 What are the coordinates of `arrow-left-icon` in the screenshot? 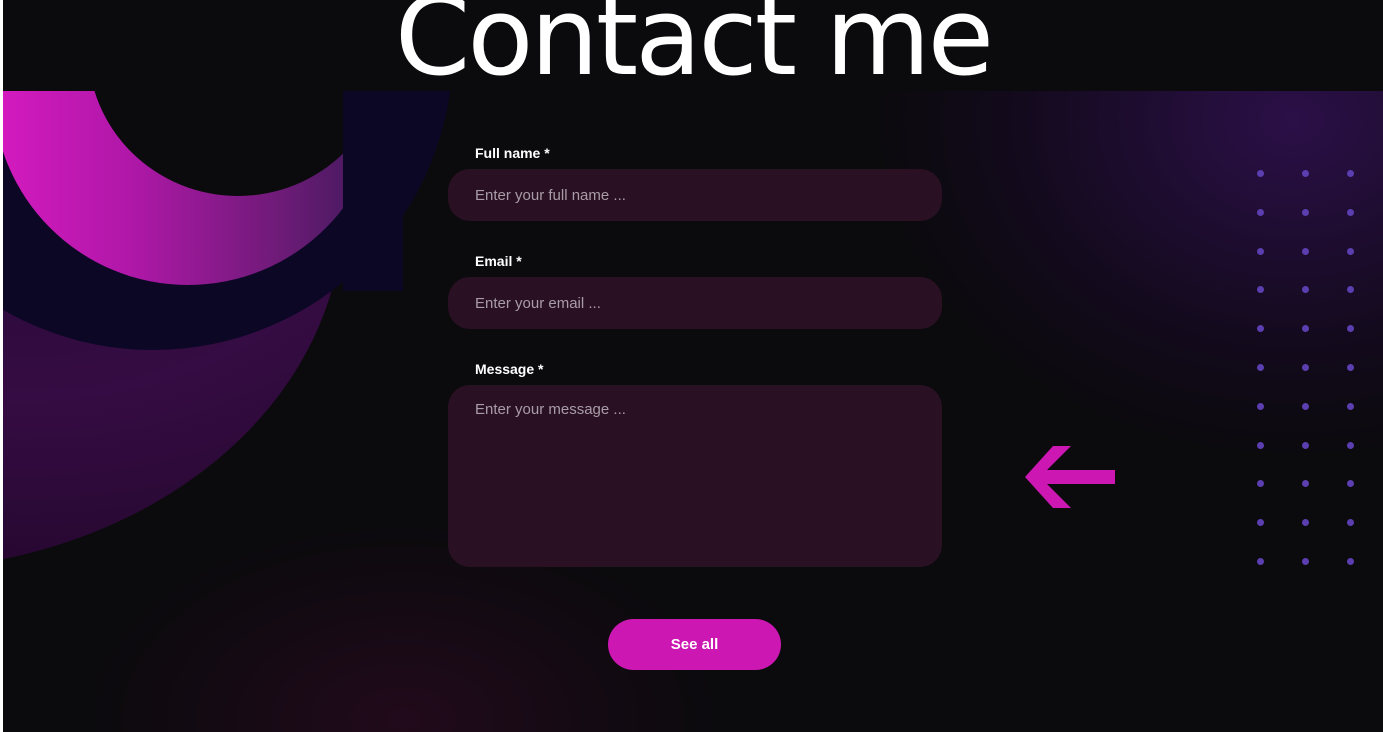 It's located at (1070, 477).